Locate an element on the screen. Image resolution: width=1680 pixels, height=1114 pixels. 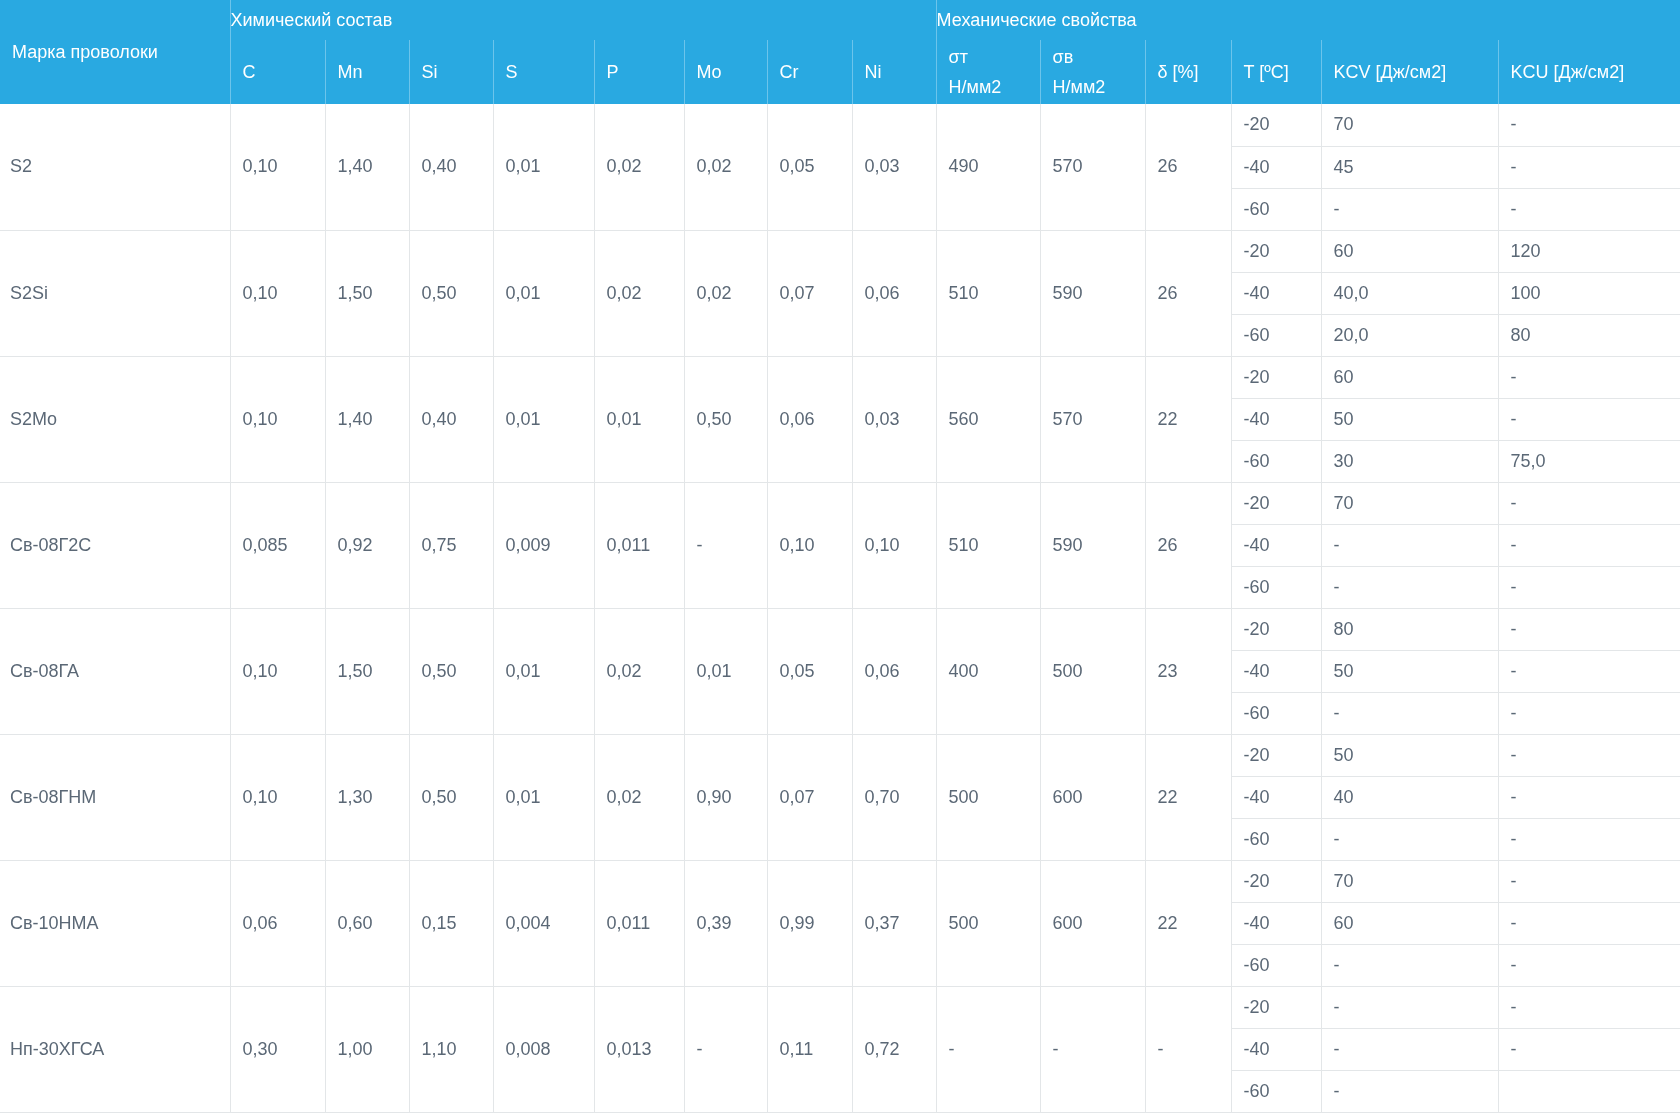
column-header: Mn is located at coordinates (367, 72).